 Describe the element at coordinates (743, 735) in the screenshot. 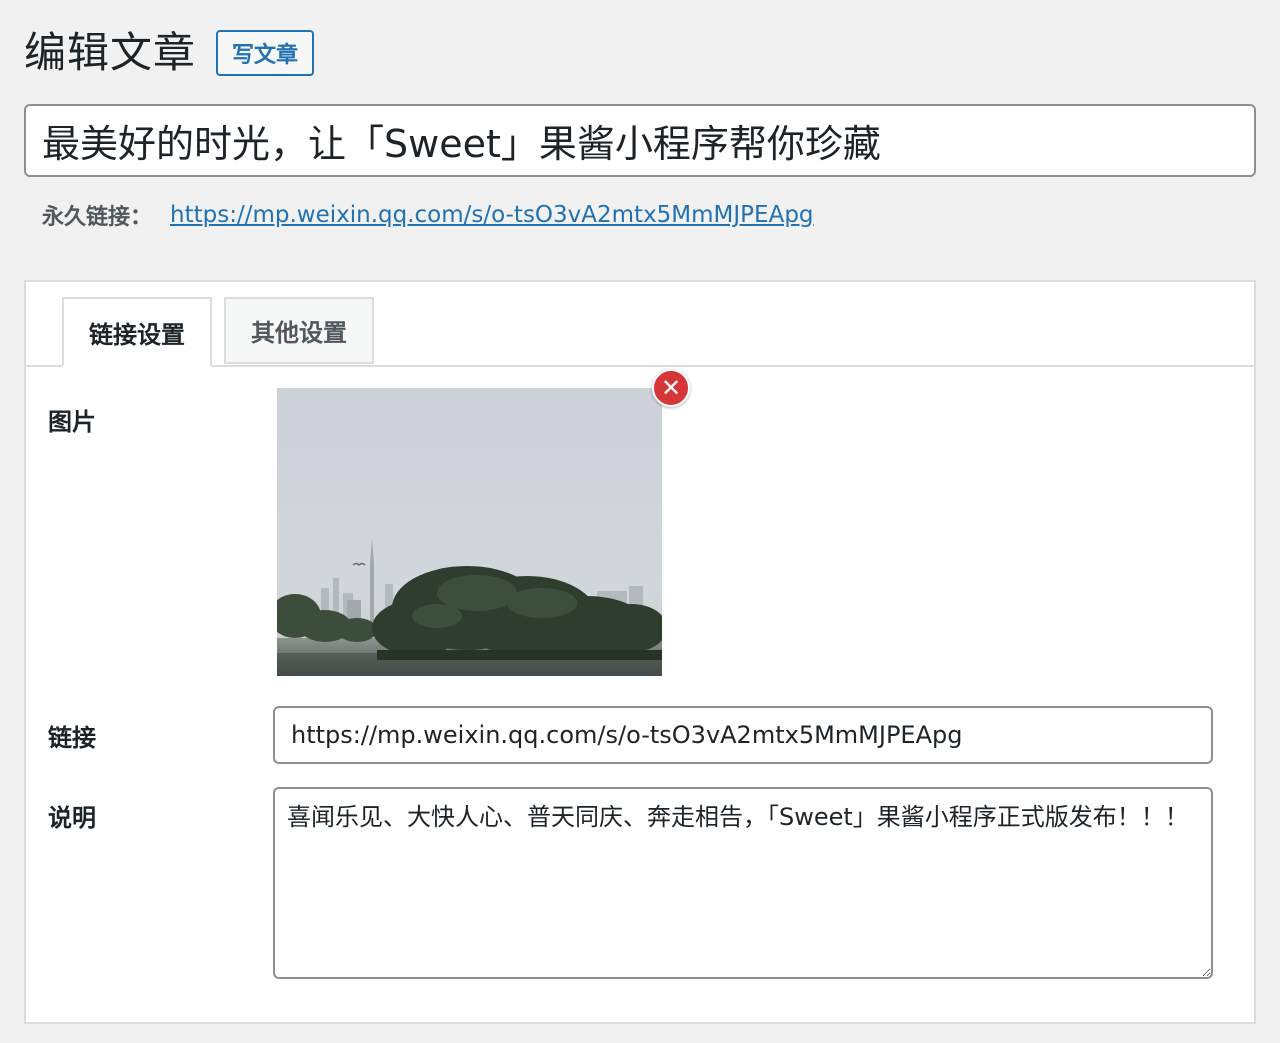

I see `link-input` at that location.